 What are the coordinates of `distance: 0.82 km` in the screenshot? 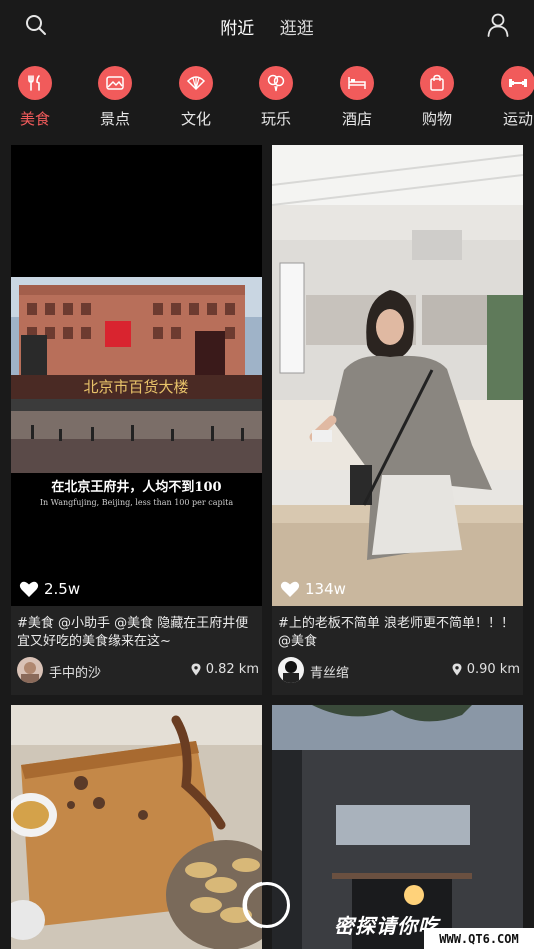 It's located at (225, 669).